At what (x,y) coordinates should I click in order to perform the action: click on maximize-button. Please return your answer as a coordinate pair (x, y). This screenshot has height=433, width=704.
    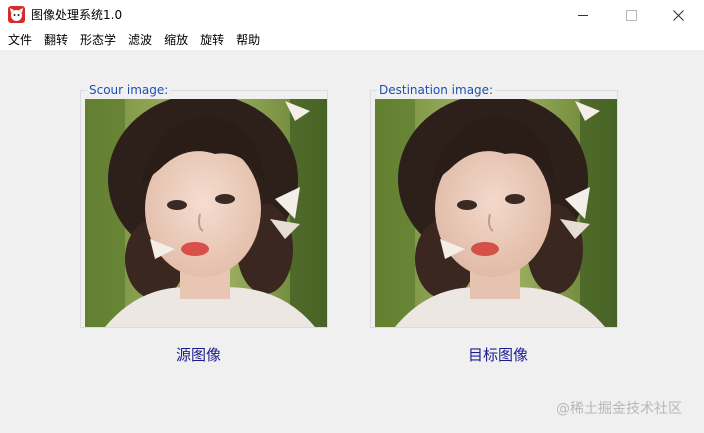
    Looking at the image, I should click on (631, 15).